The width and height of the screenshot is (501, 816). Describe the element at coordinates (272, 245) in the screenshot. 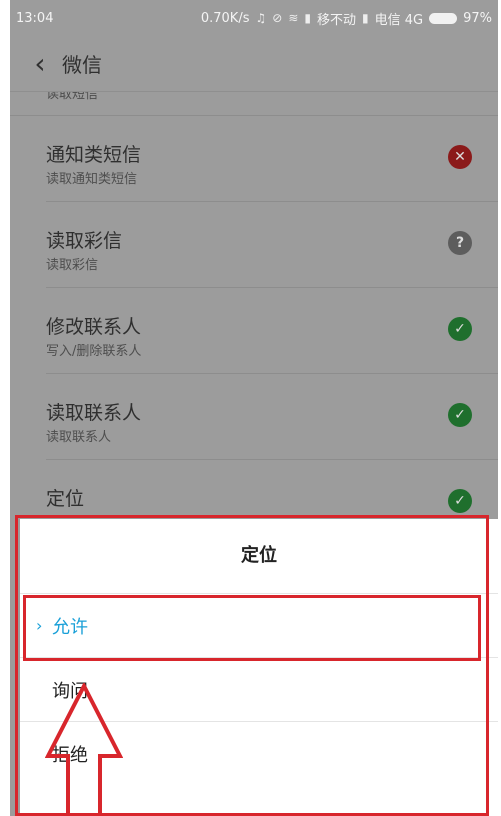

I see `permission-item: 读取彩信 读取彩信 ?` at that location.